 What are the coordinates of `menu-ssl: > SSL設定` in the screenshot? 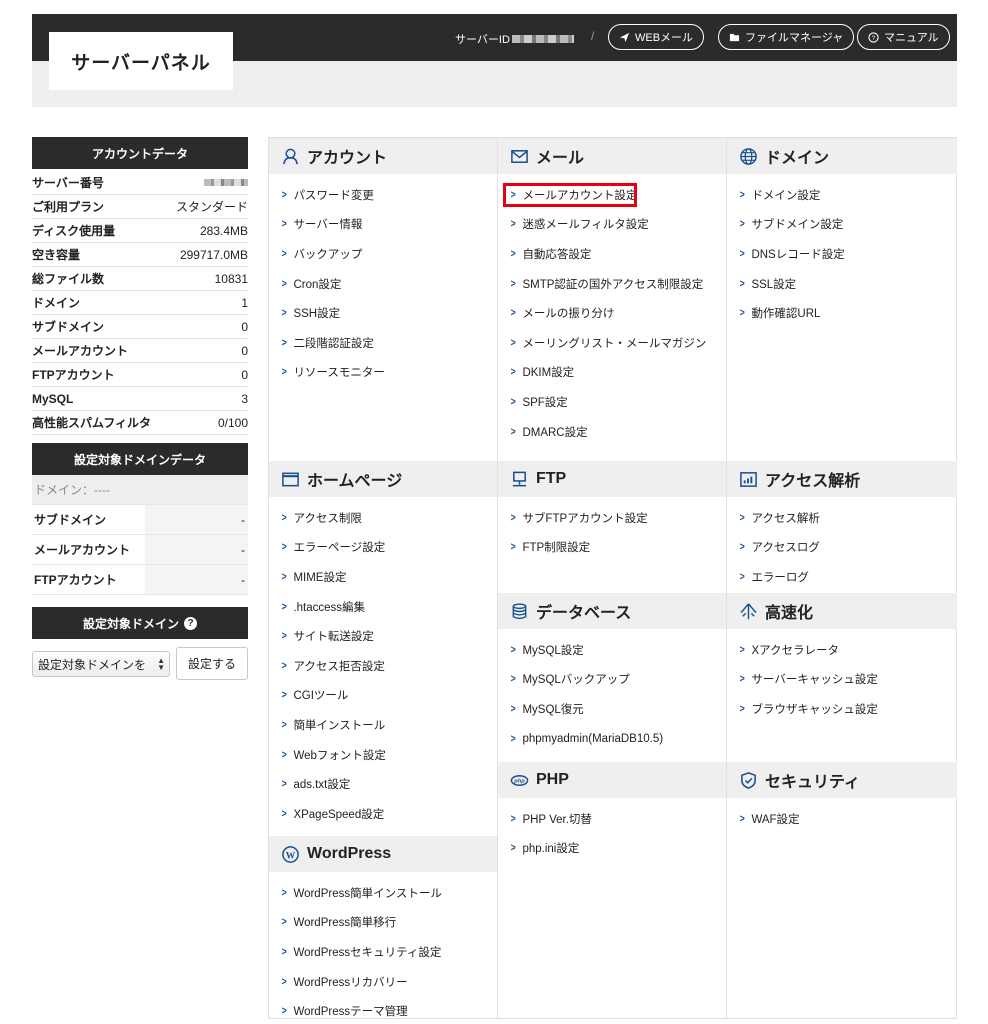 It's located at (842, 284).